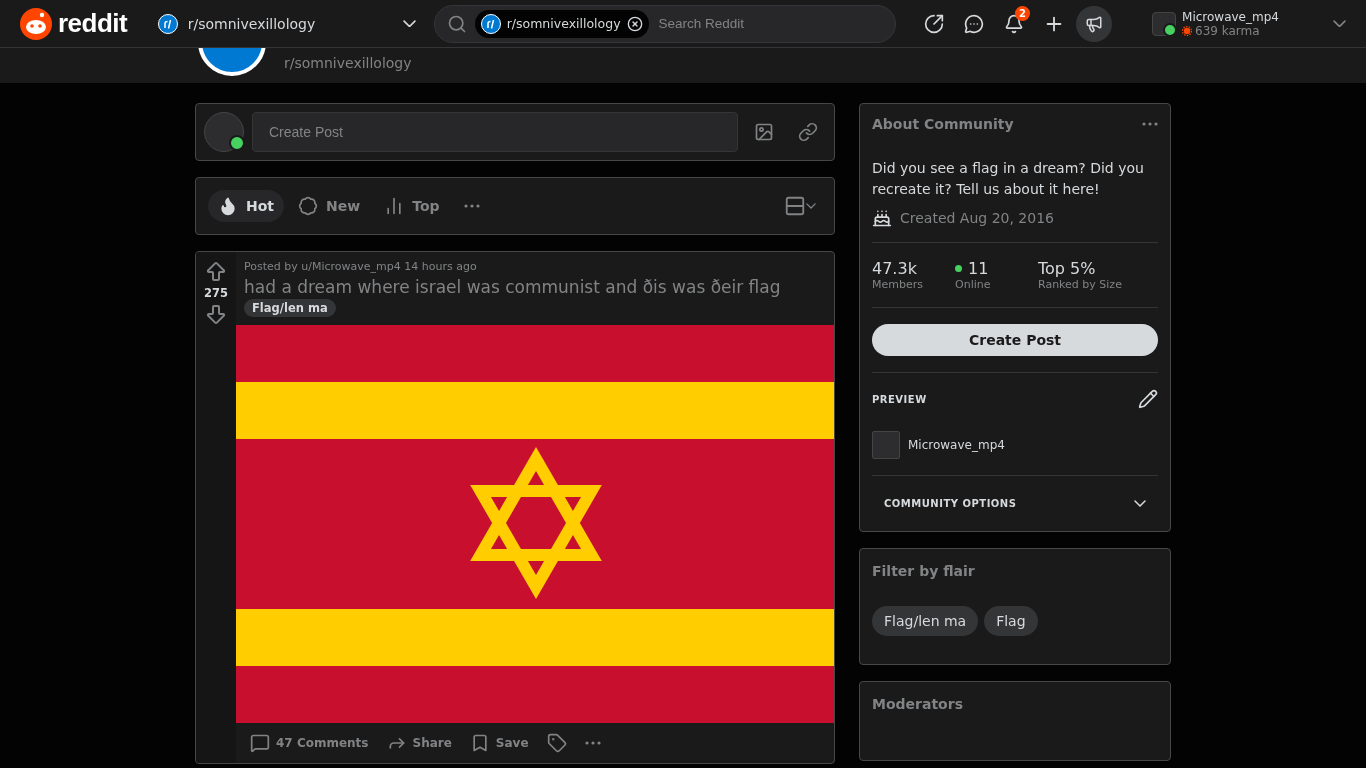 The height and width of the screenshot is (768, 1366). I want to click on post-meta: Posted by u/Microwave_mp4 14 hours ago, so click(360, 266).